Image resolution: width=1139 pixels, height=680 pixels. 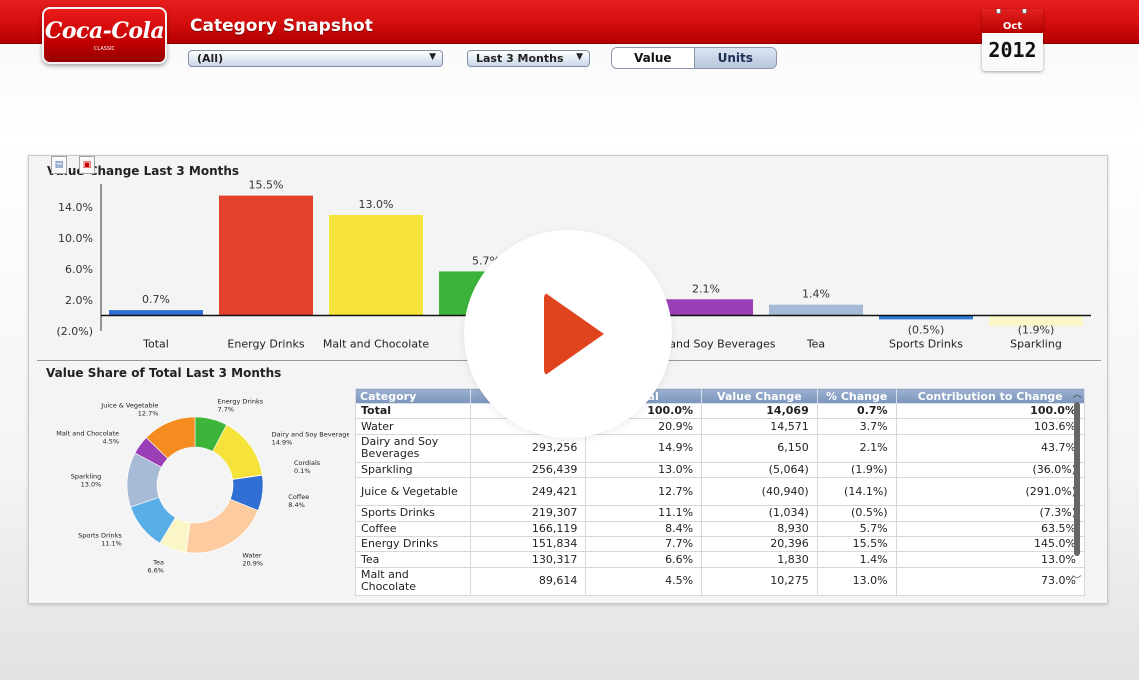 What do you see at coordinates (990, 411) in the screenshot?
I see `table-cell: 100.0%` at bounding box center [990, 411].